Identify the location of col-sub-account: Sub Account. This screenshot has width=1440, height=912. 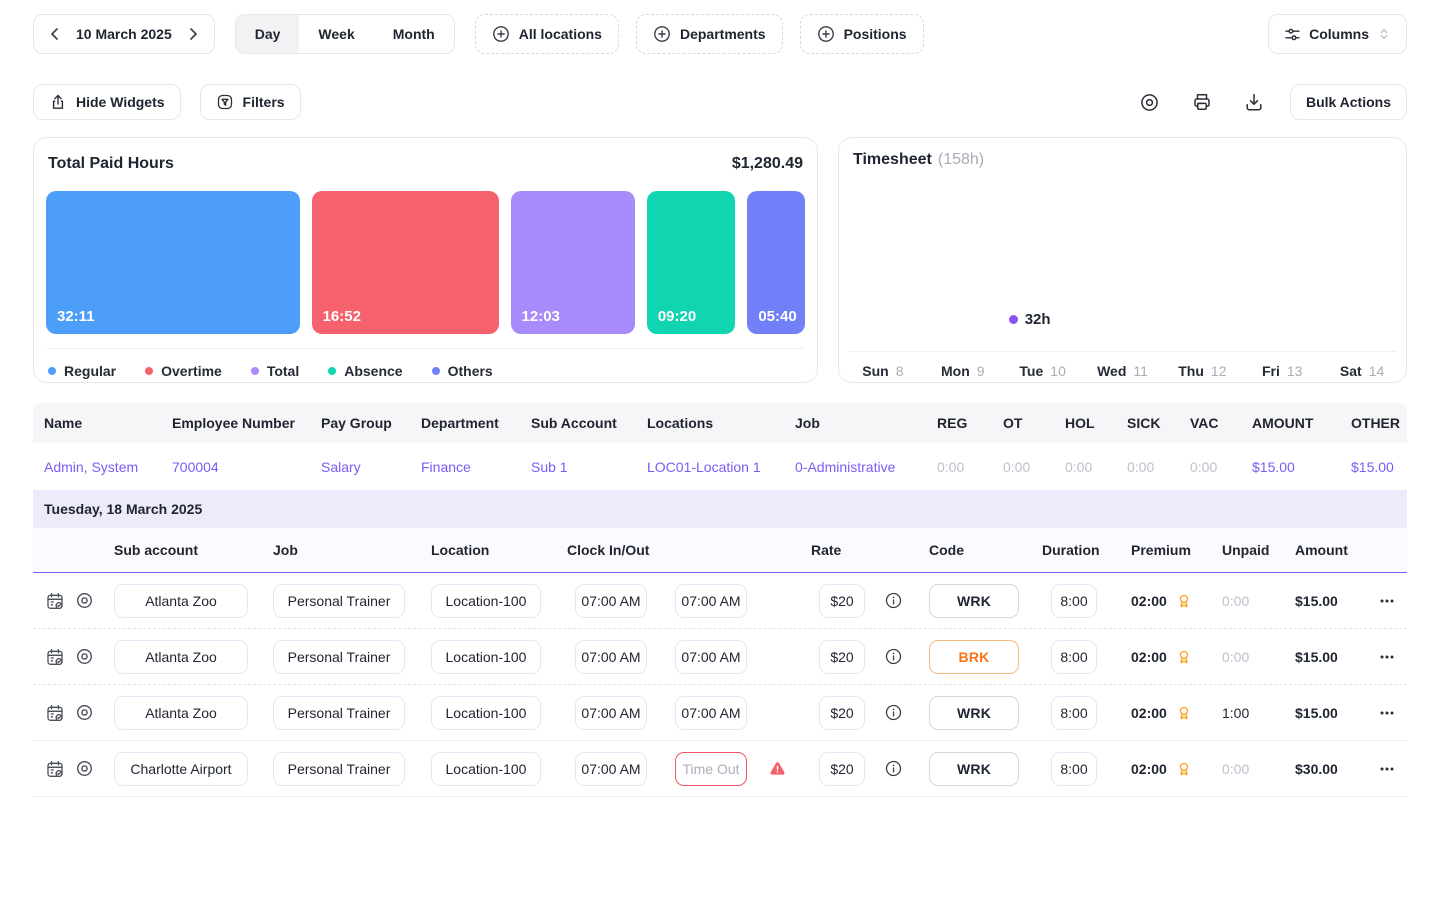
(589, 423).